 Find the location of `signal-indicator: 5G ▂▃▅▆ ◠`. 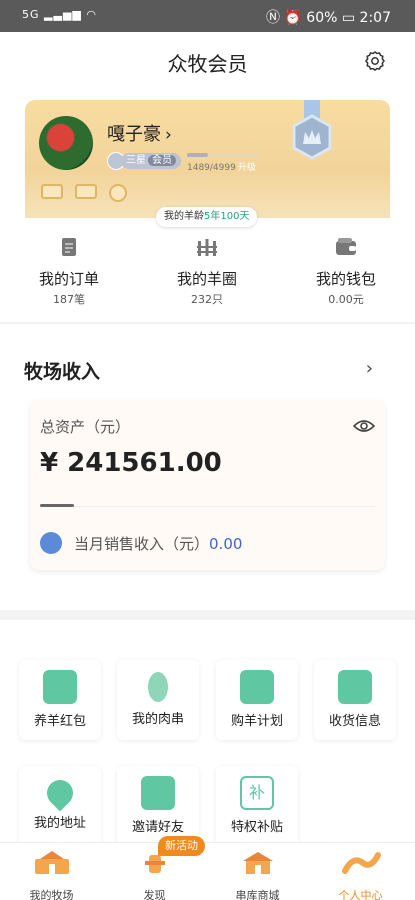

signal-indicator: 5G ▂▃▅▆ ◠ is located at coordinates (59, 14).